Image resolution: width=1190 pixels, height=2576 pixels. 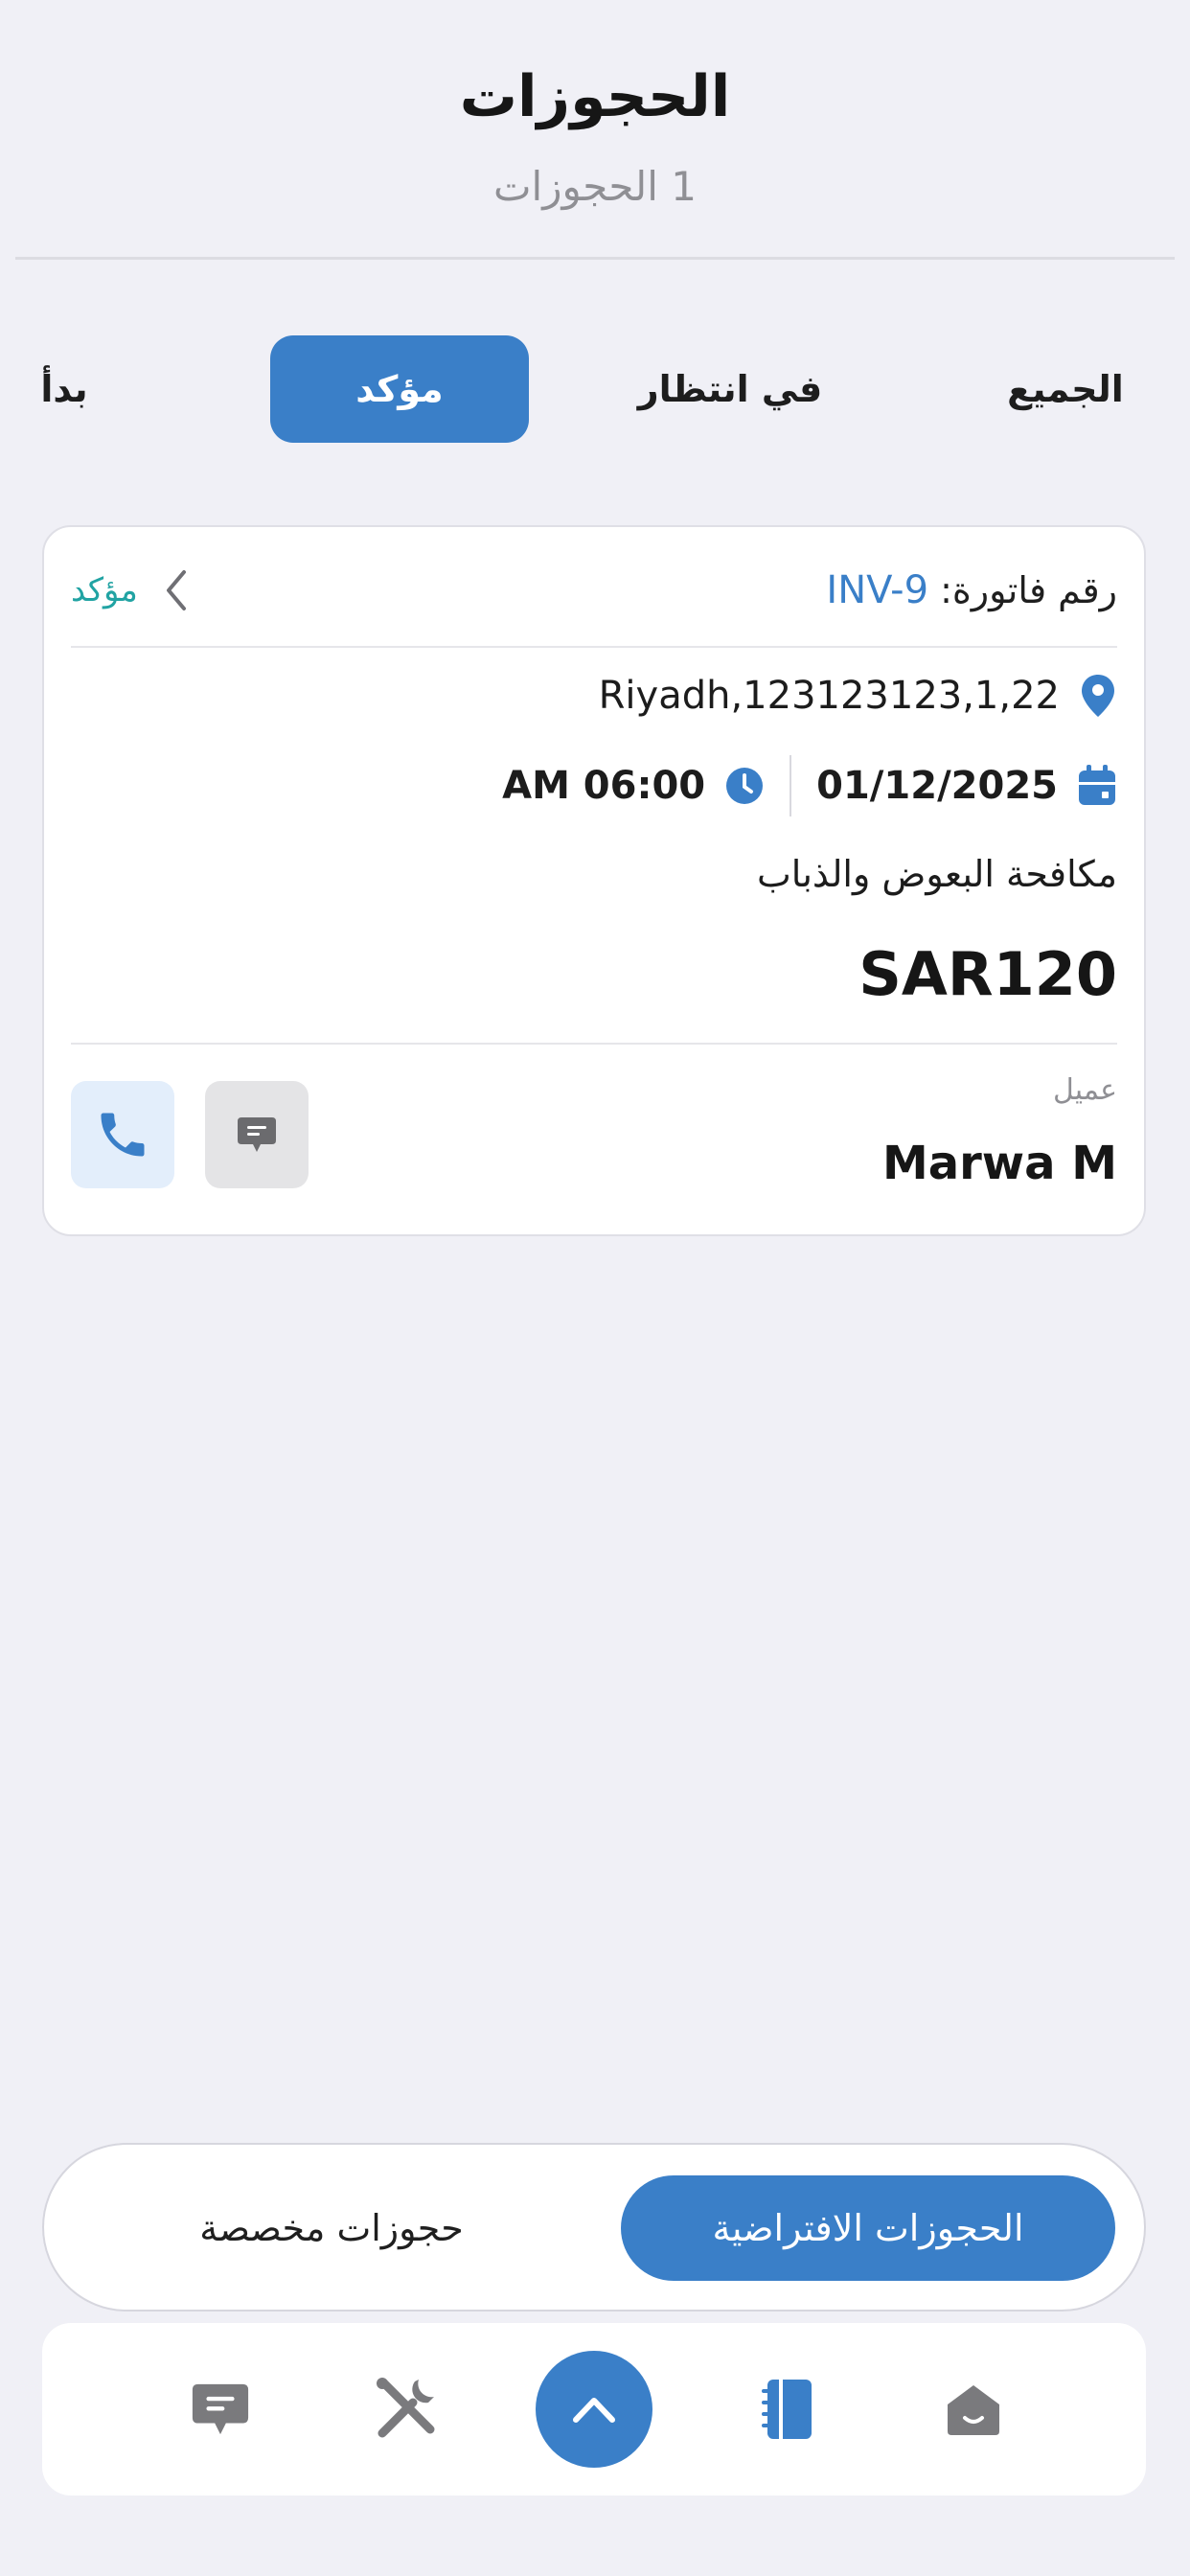 I want to click on phone-icon, so click(x=123, y=1135).